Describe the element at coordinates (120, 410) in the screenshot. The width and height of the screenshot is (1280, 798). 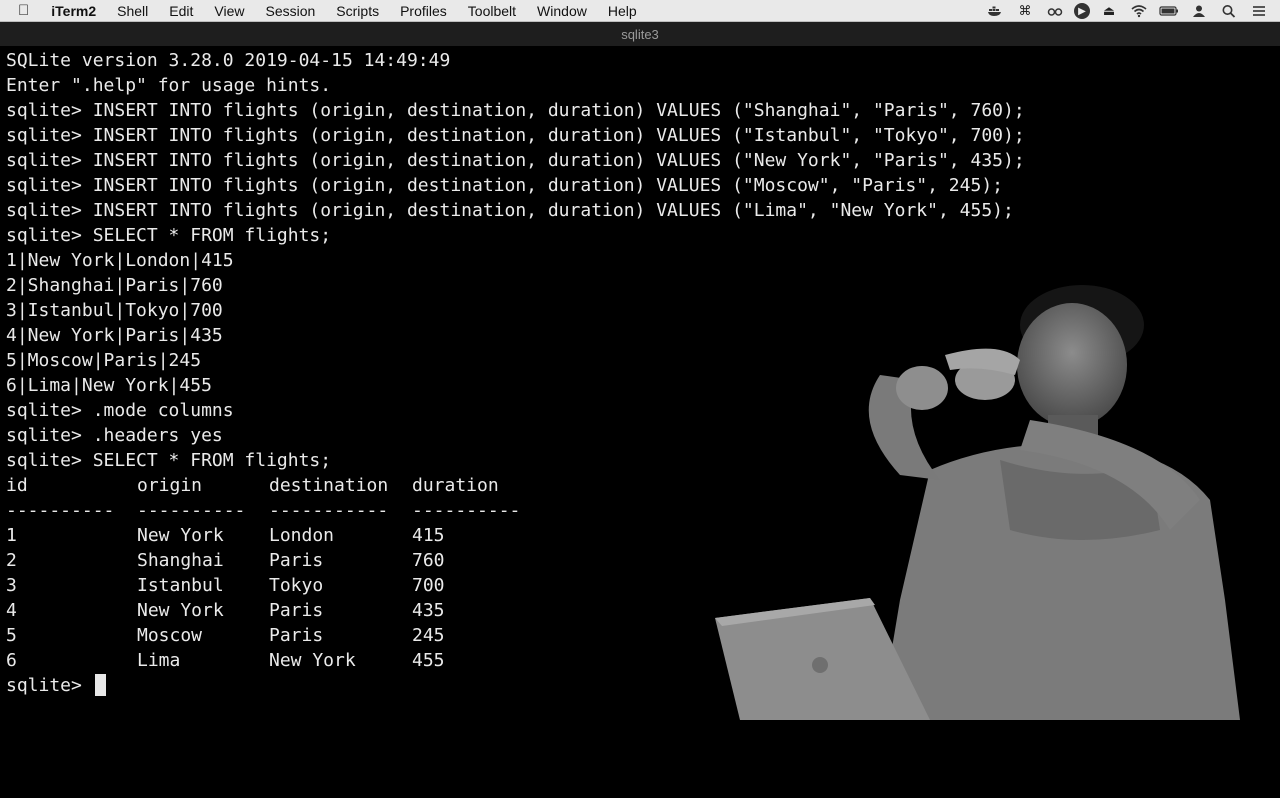
I see `terminal-line: sqlite> .mode columns` at that location.